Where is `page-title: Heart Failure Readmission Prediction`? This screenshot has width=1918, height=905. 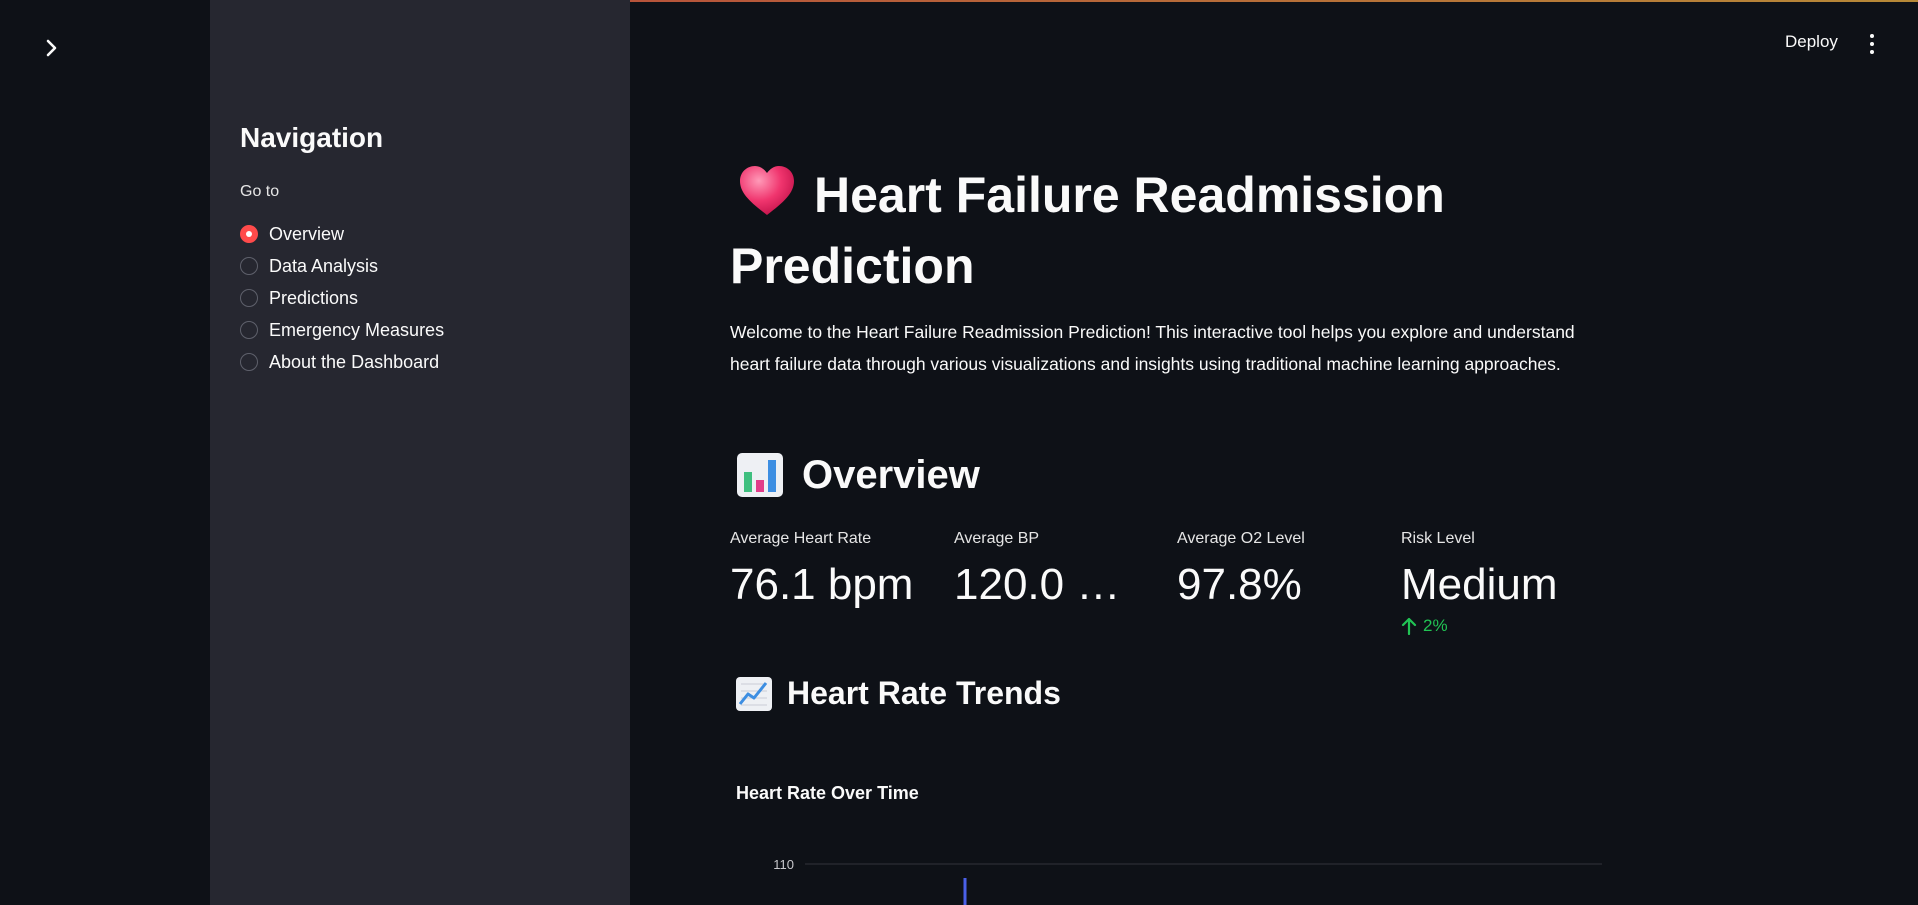
page-title: Heart Failure Readmission Prediction is located at coordinates (1180, 230).